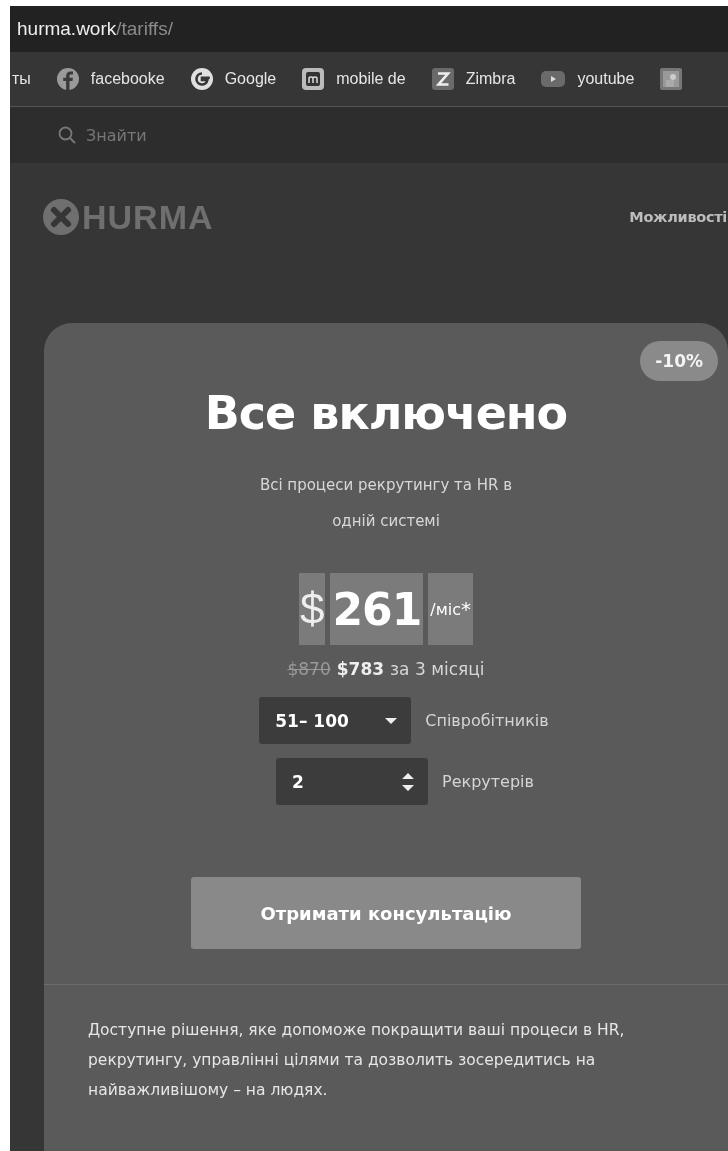 The height and width of the screenshot is (1151, 728). I want to click on plan-title: Все включено, so click(386, 413).